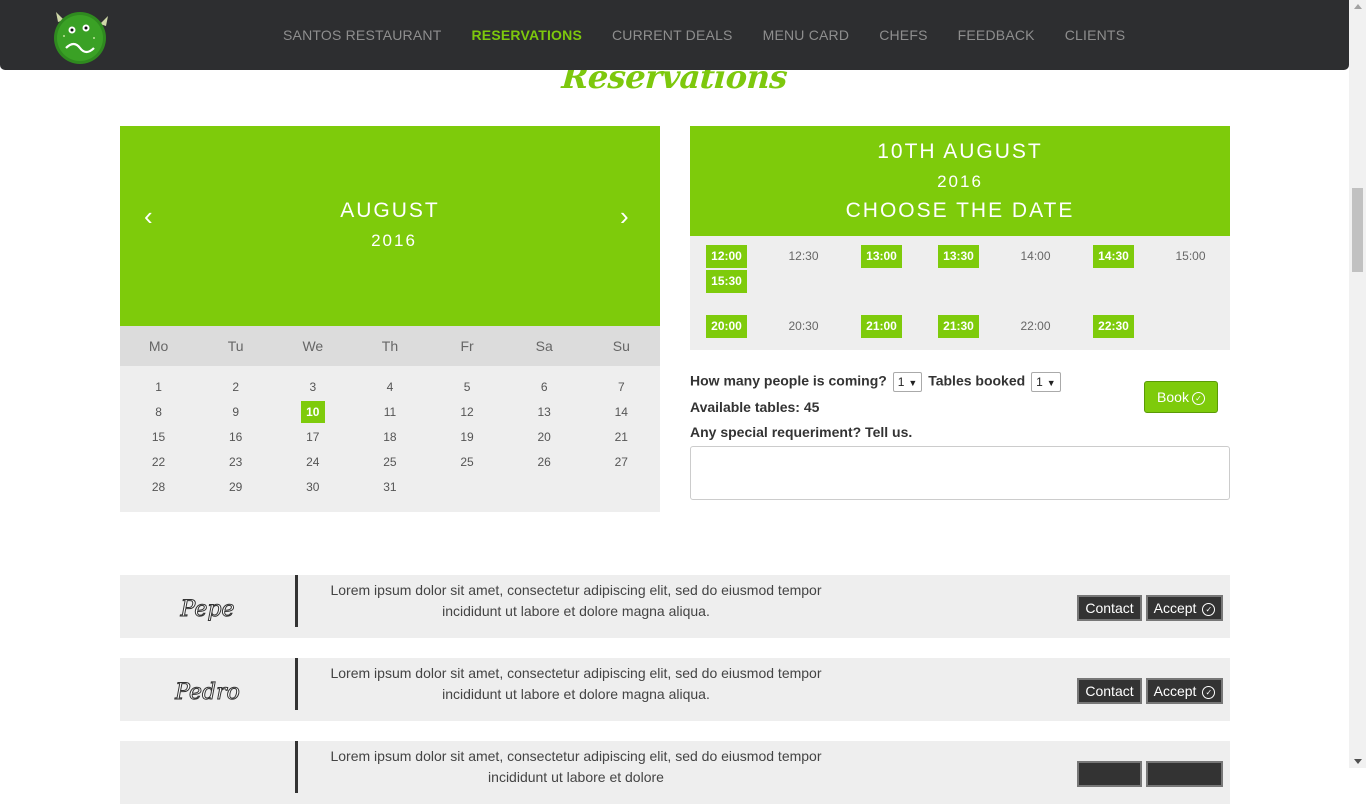 Image resolution: width=1366 pixels, height=804 pixels. I want to click on calendar-day: 18, so click(389, 437).